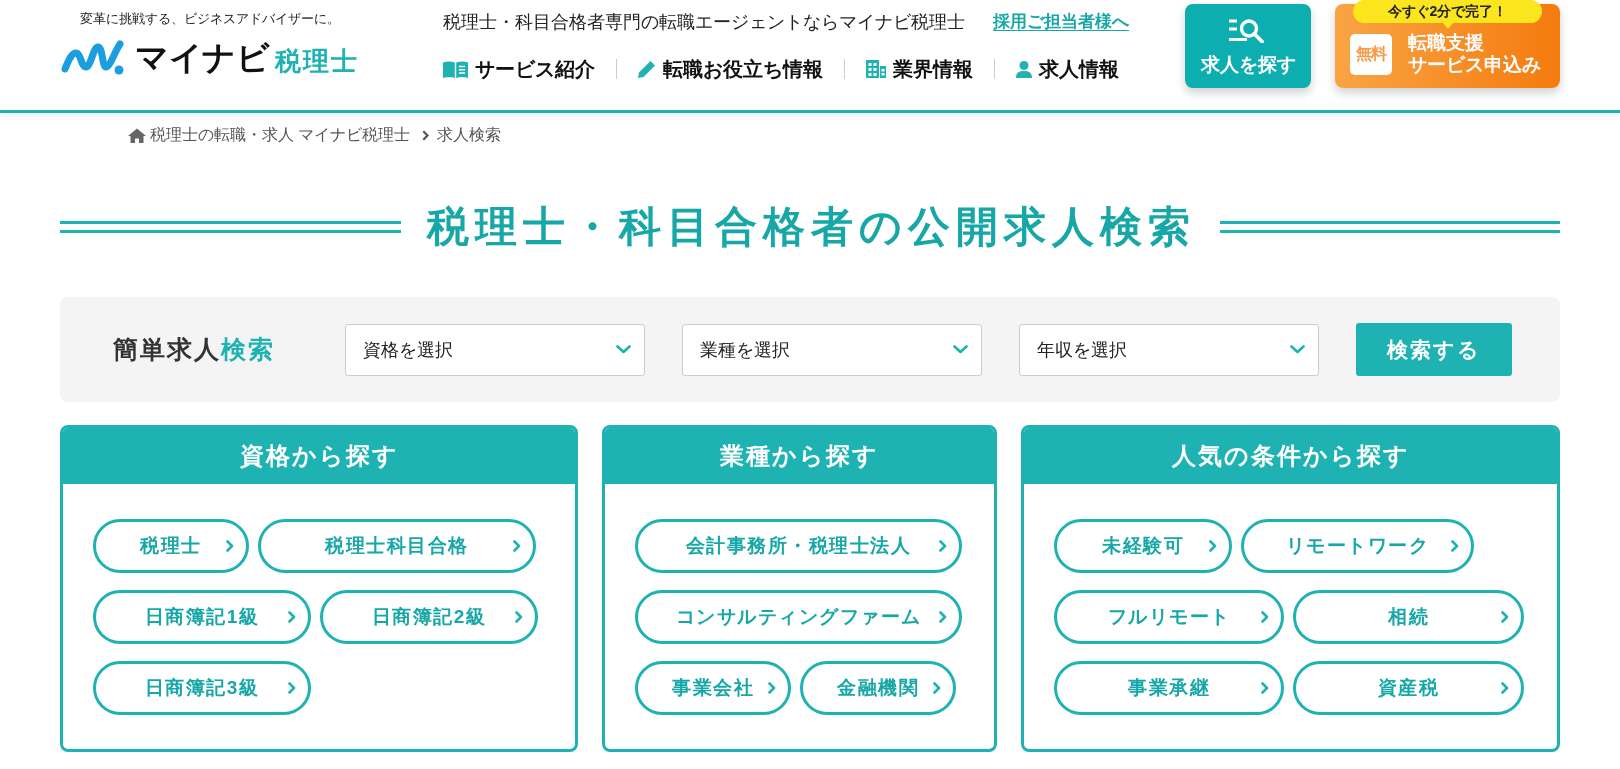 Image resolution: width=1620 pixels, height=769 pixels. What do you see at coordinates (919, 69) in the screenshot?
I see `nav-link: 業界情報` at bounding box center [919, 69].